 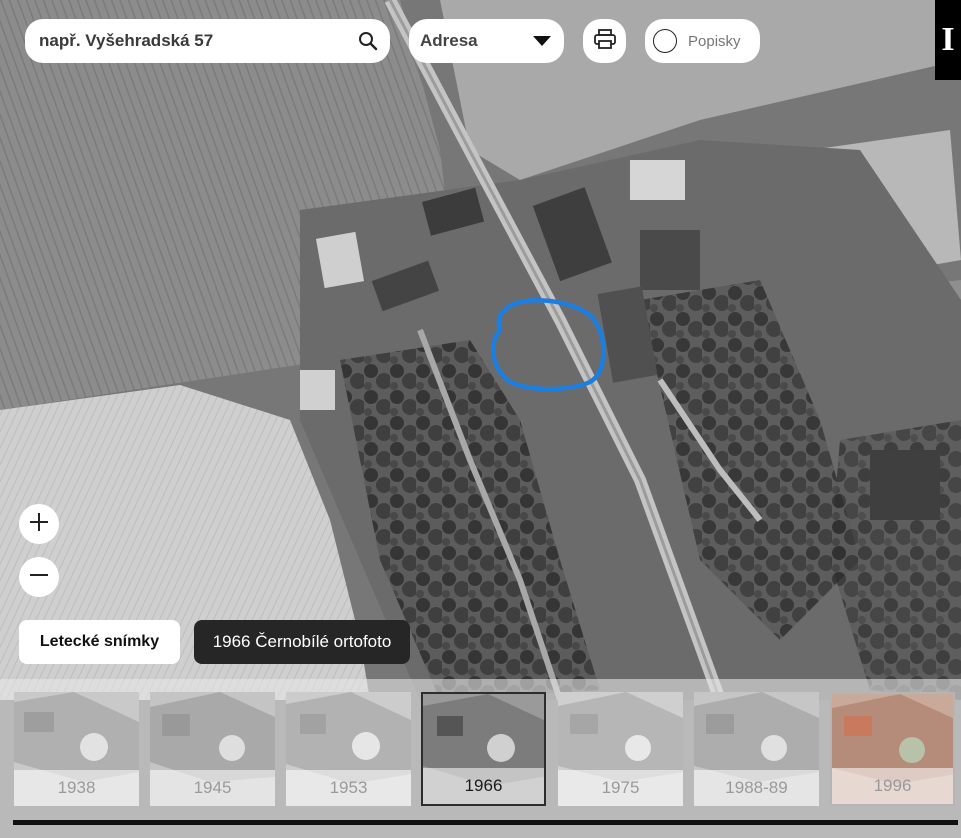 I want to click on timeline-thumb-1996: 1996, so click(x=892, y=749).